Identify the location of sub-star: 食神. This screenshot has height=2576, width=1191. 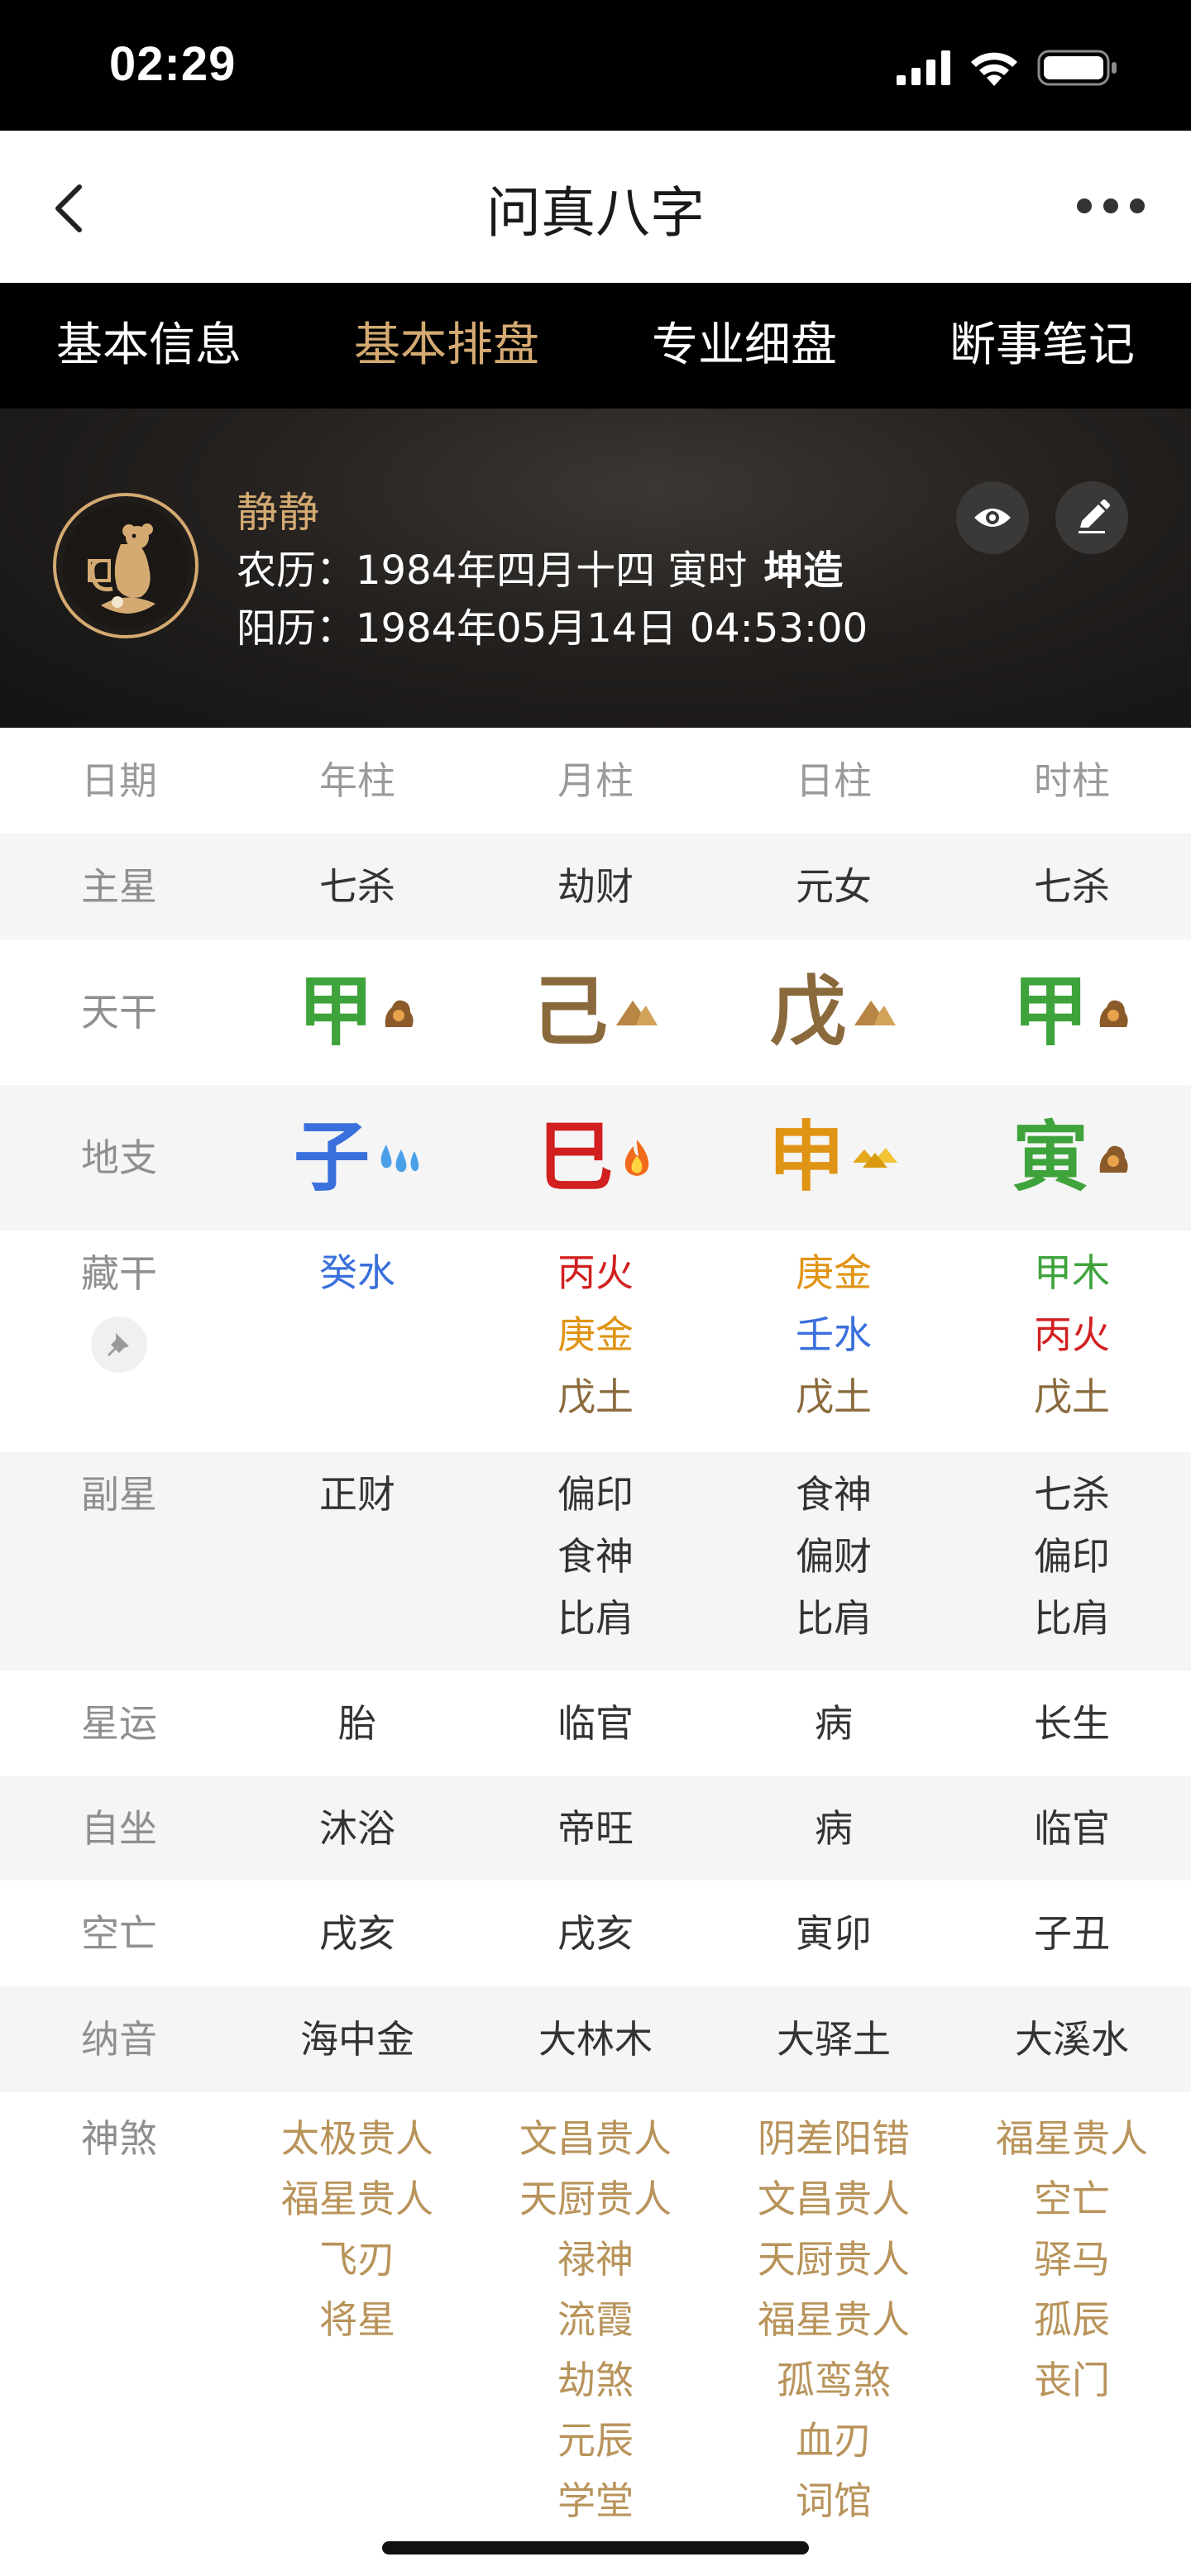
(834, 1494).